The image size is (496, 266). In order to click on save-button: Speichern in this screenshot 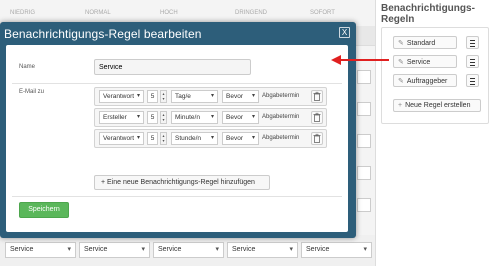, I will do `click(44, 210)`.